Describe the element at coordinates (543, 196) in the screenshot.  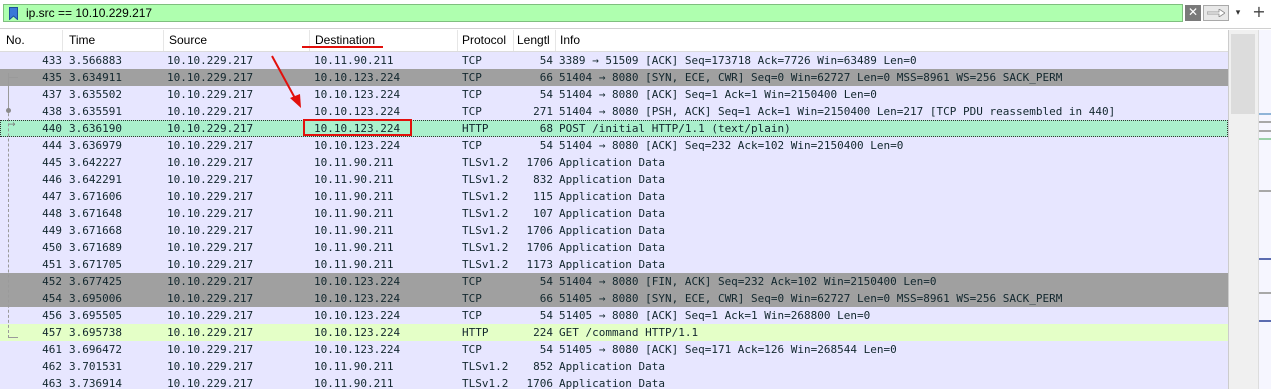
I see `packet-length: 115` at that location.